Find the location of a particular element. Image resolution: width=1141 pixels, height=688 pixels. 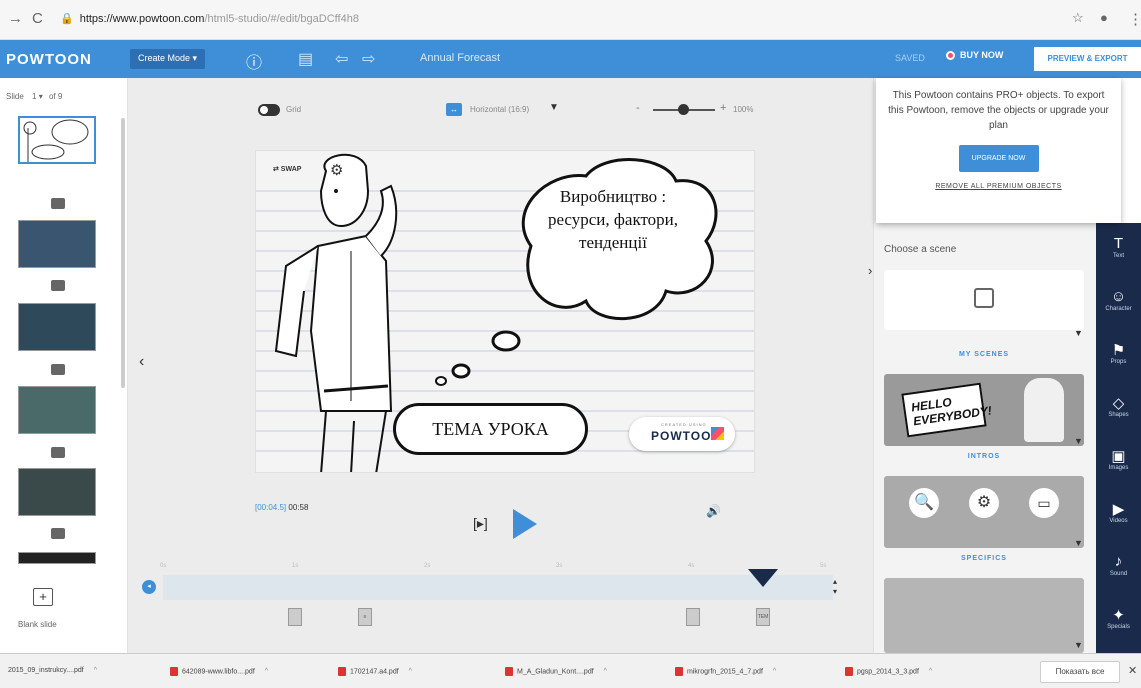

timeline-object: ≡ is located at coordinates (365, 617).